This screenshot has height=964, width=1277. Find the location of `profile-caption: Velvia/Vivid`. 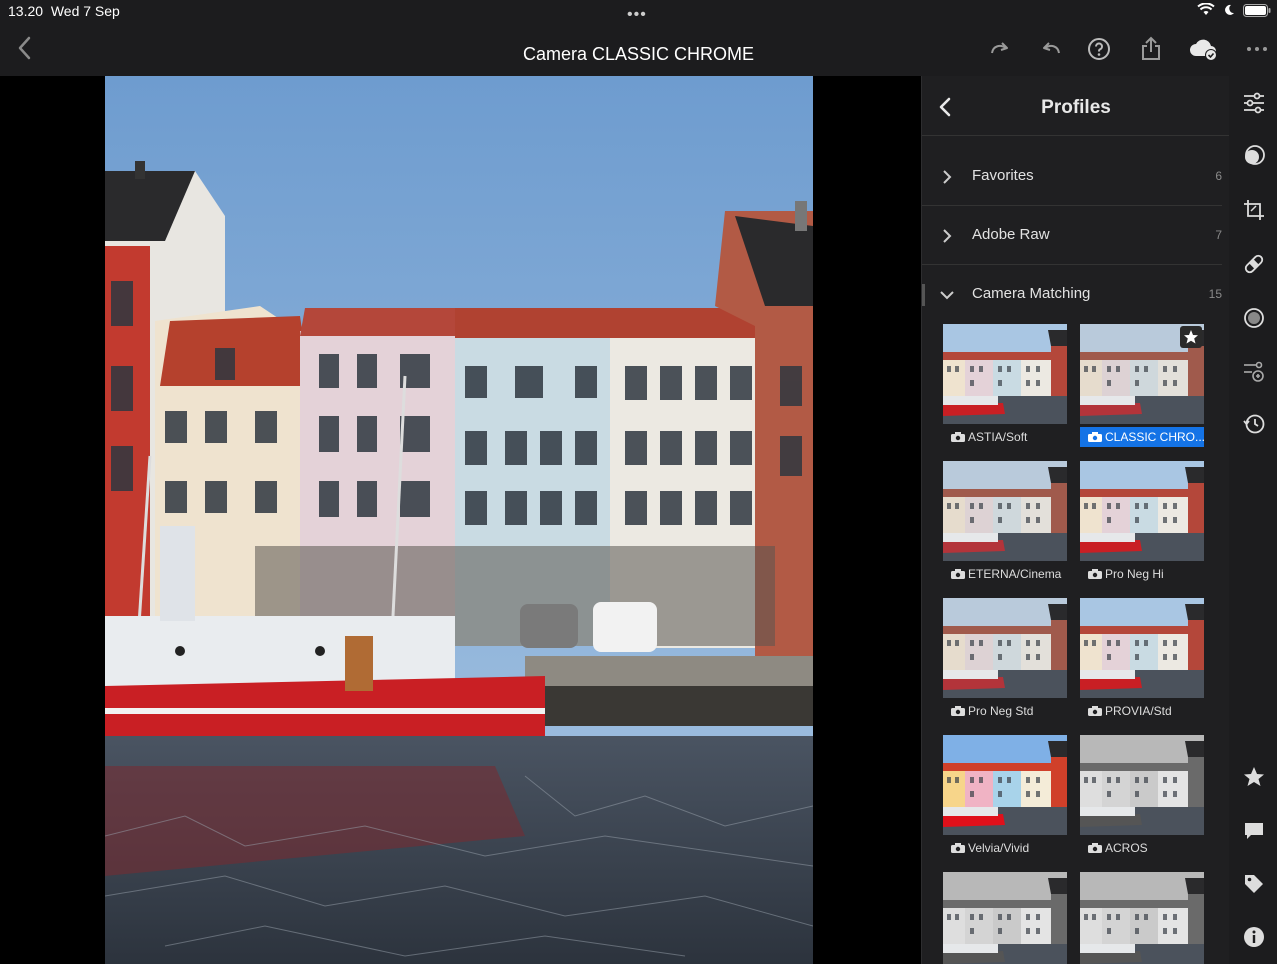

profile-caption: Velvia/Vivid is located at coordinates (1005, 848).